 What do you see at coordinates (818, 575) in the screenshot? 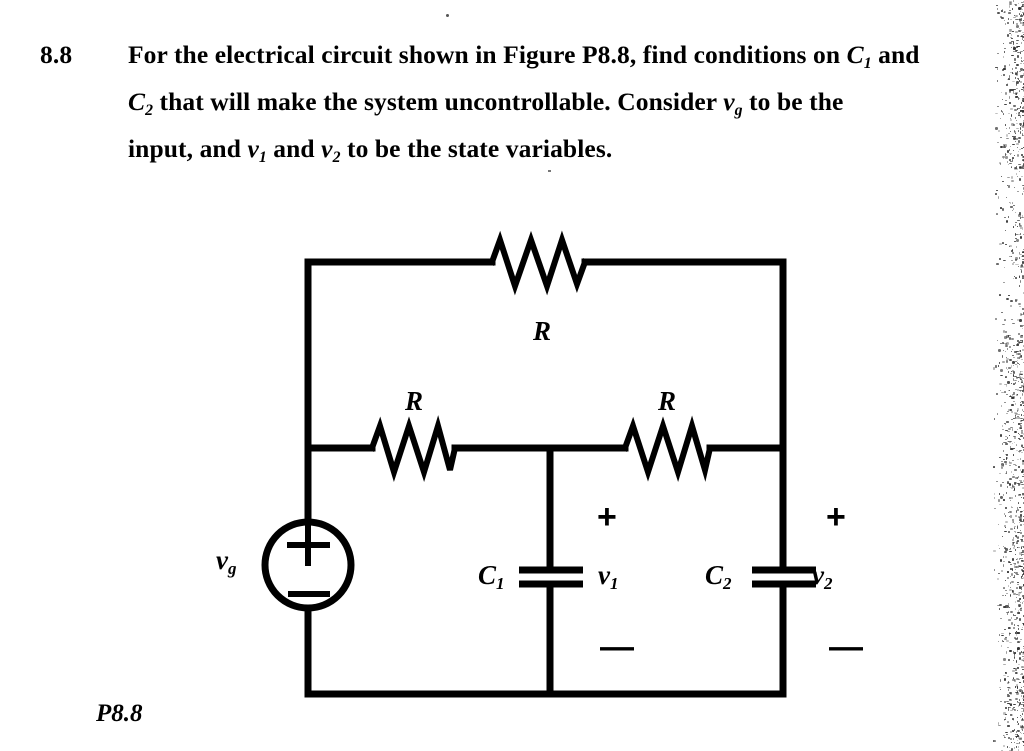
I see `label-voltage-v2-symbol: v` at bounding box center [818, 575].